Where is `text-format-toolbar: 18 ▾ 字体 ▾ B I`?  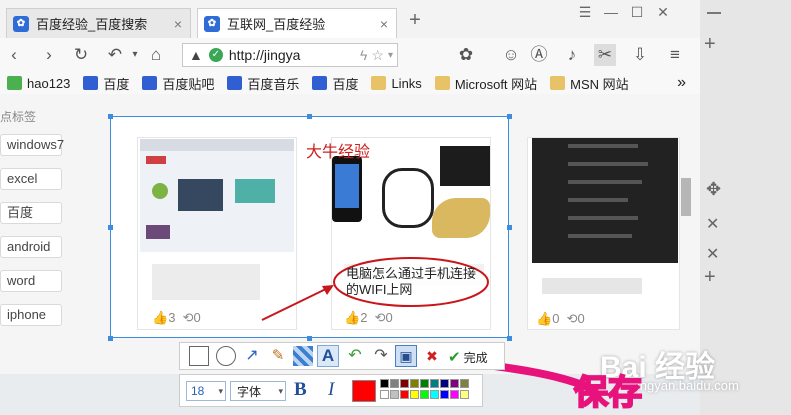
text-format-toolbar: 18 ▾ 字体 ▾ B I is located at coordinates (331, 390).